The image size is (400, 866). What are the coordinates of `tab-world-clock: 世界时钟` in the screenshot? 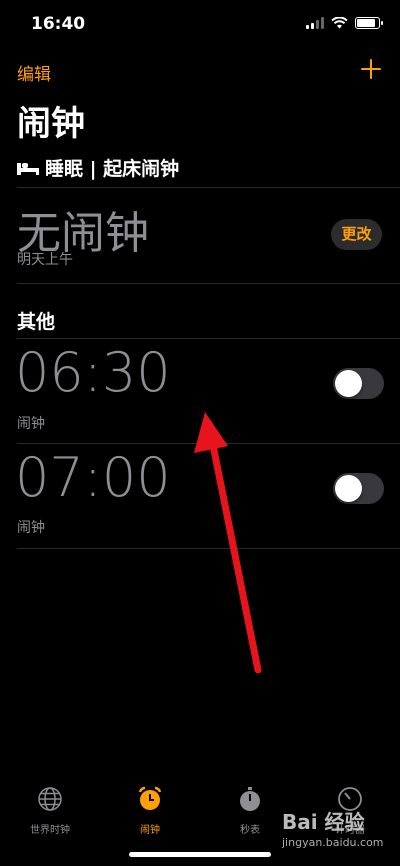 It's located at (50, 811).